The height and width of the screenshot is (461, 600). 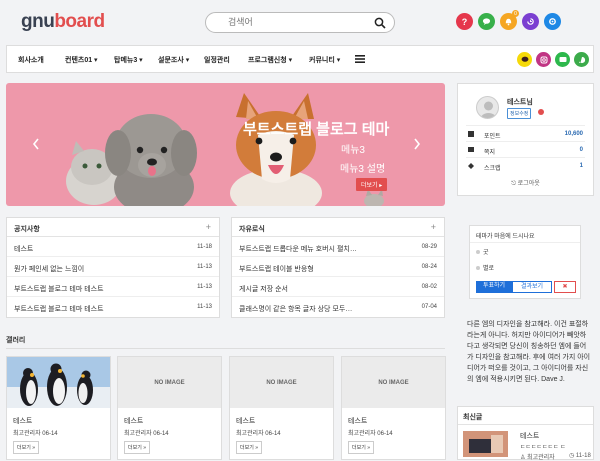 What do you see at coordinates (530, 21) in the screenshot?
I see `history-icon` at bounding box center [530, 21].